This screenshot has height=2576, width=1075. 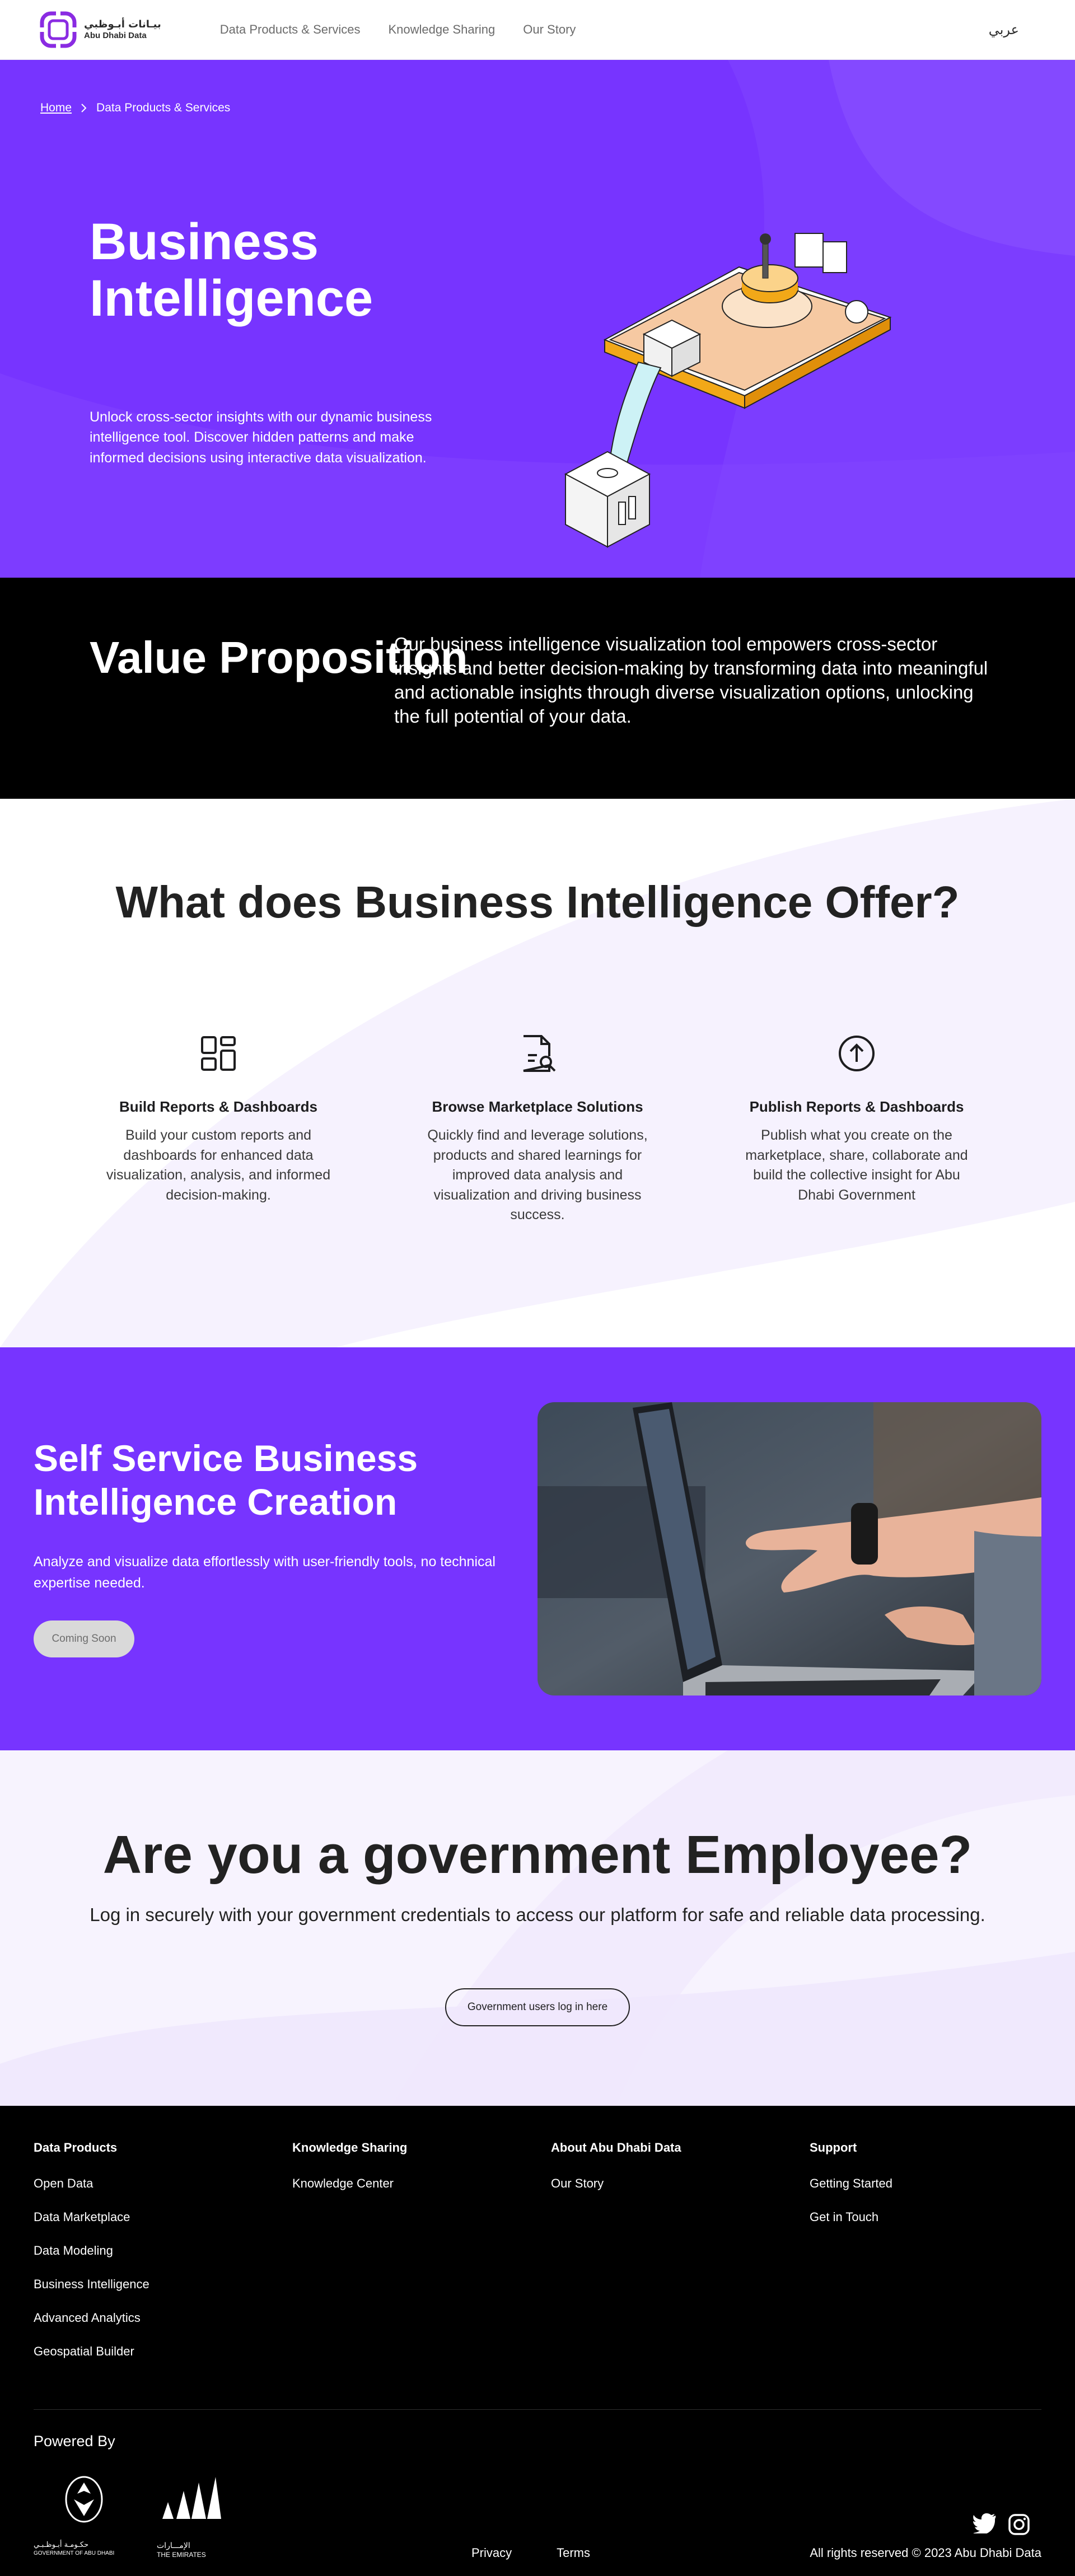 What do you see at coordinates (76, 2148) in the screenshot?
I see `footer-column-title: Data Products` at bounding box center [76, 2148].